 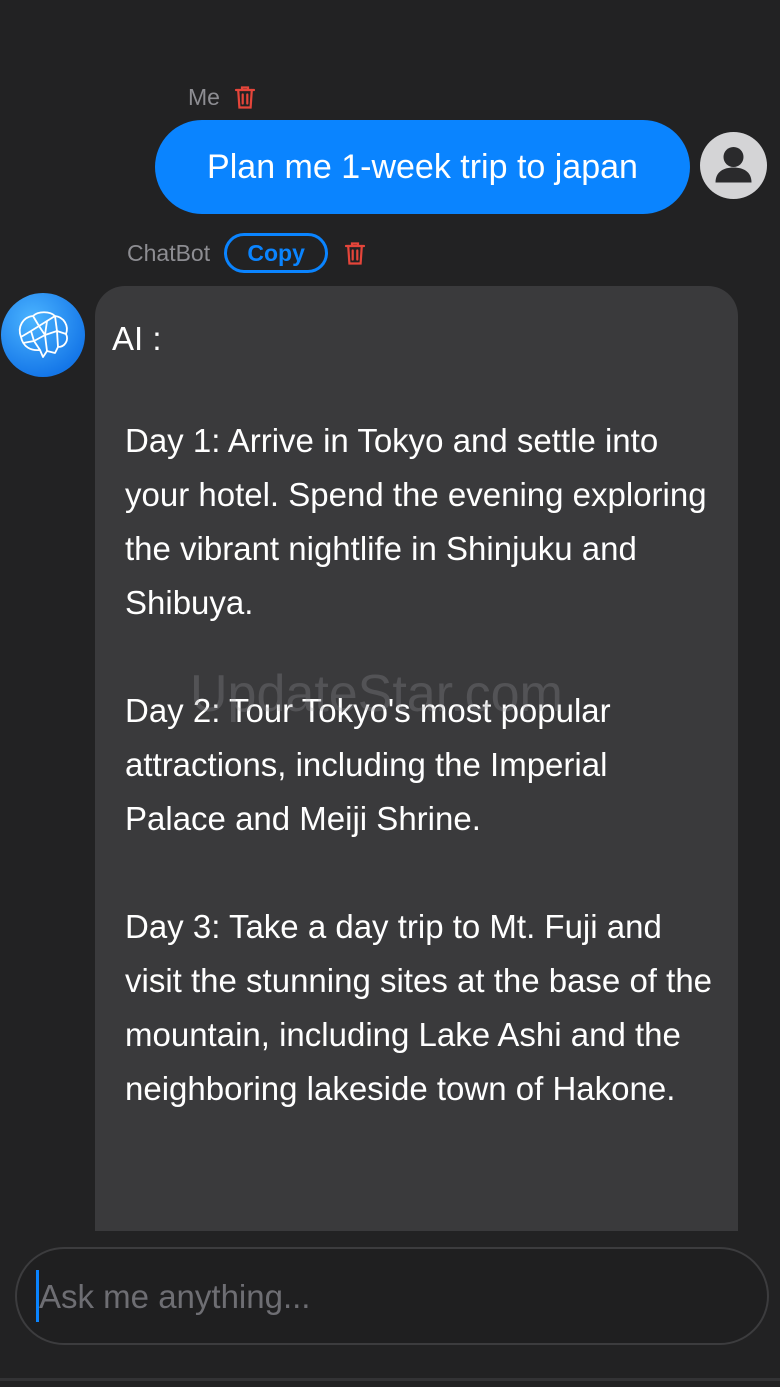 I want to click on bot-avatar, so click(x=43, y=335).